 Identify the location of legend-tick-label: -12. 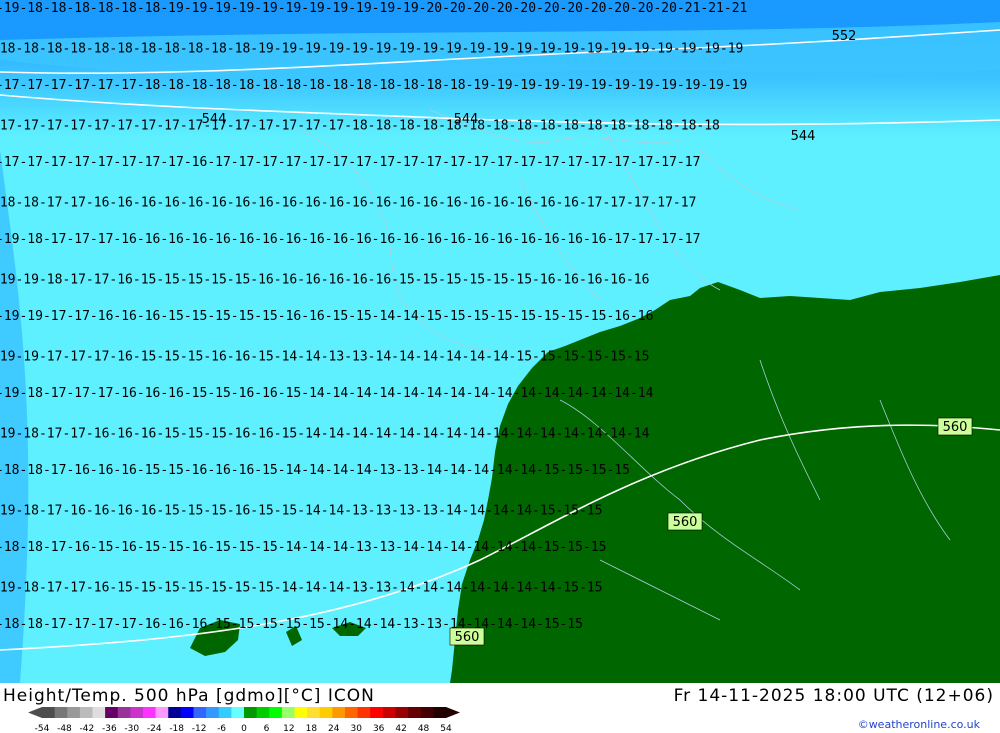
(199, 728).